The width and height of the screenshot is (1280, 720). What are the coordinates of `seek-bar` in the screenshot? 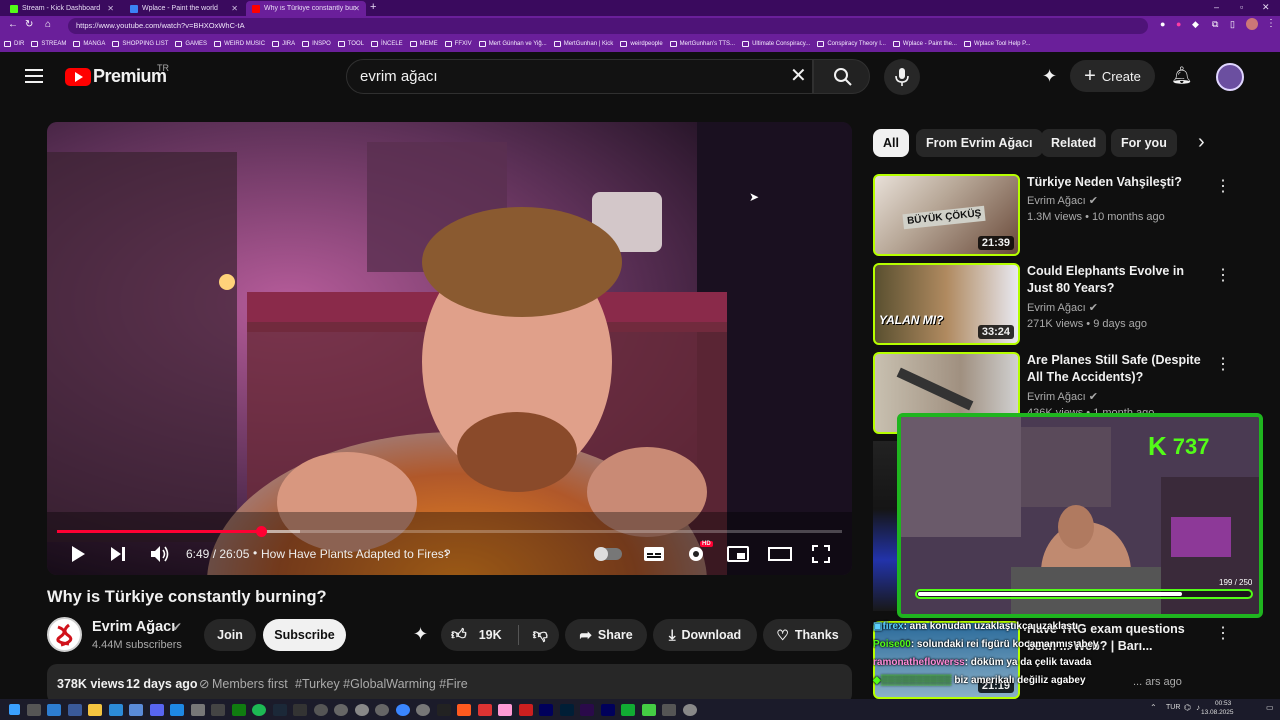 It's located at (449, 531).